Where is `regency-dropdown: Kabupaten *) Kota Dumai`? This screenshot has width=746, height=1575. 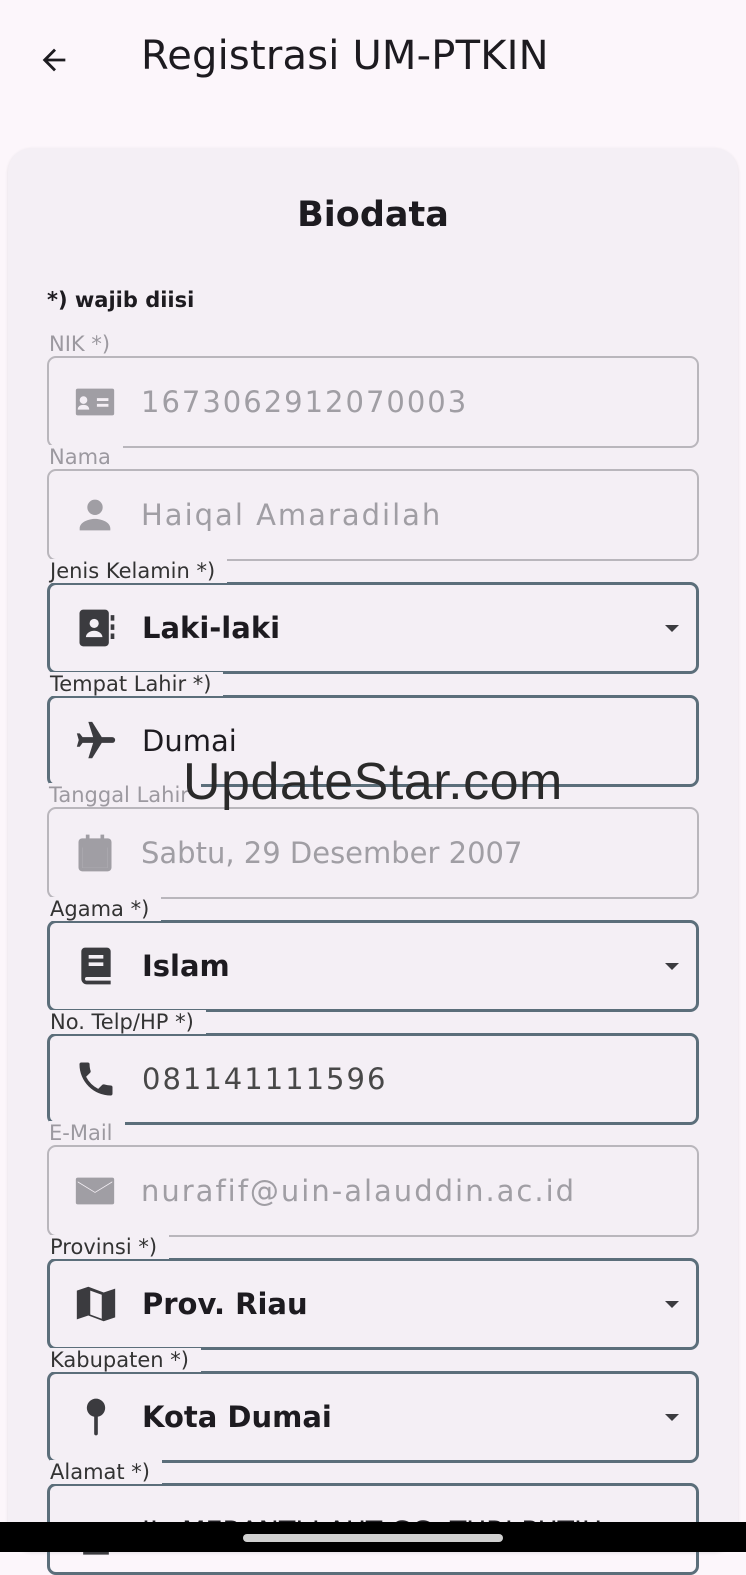
regency-dropdown: Kabupaten *) Kota Dumai is located at coordinates (373, 1405).